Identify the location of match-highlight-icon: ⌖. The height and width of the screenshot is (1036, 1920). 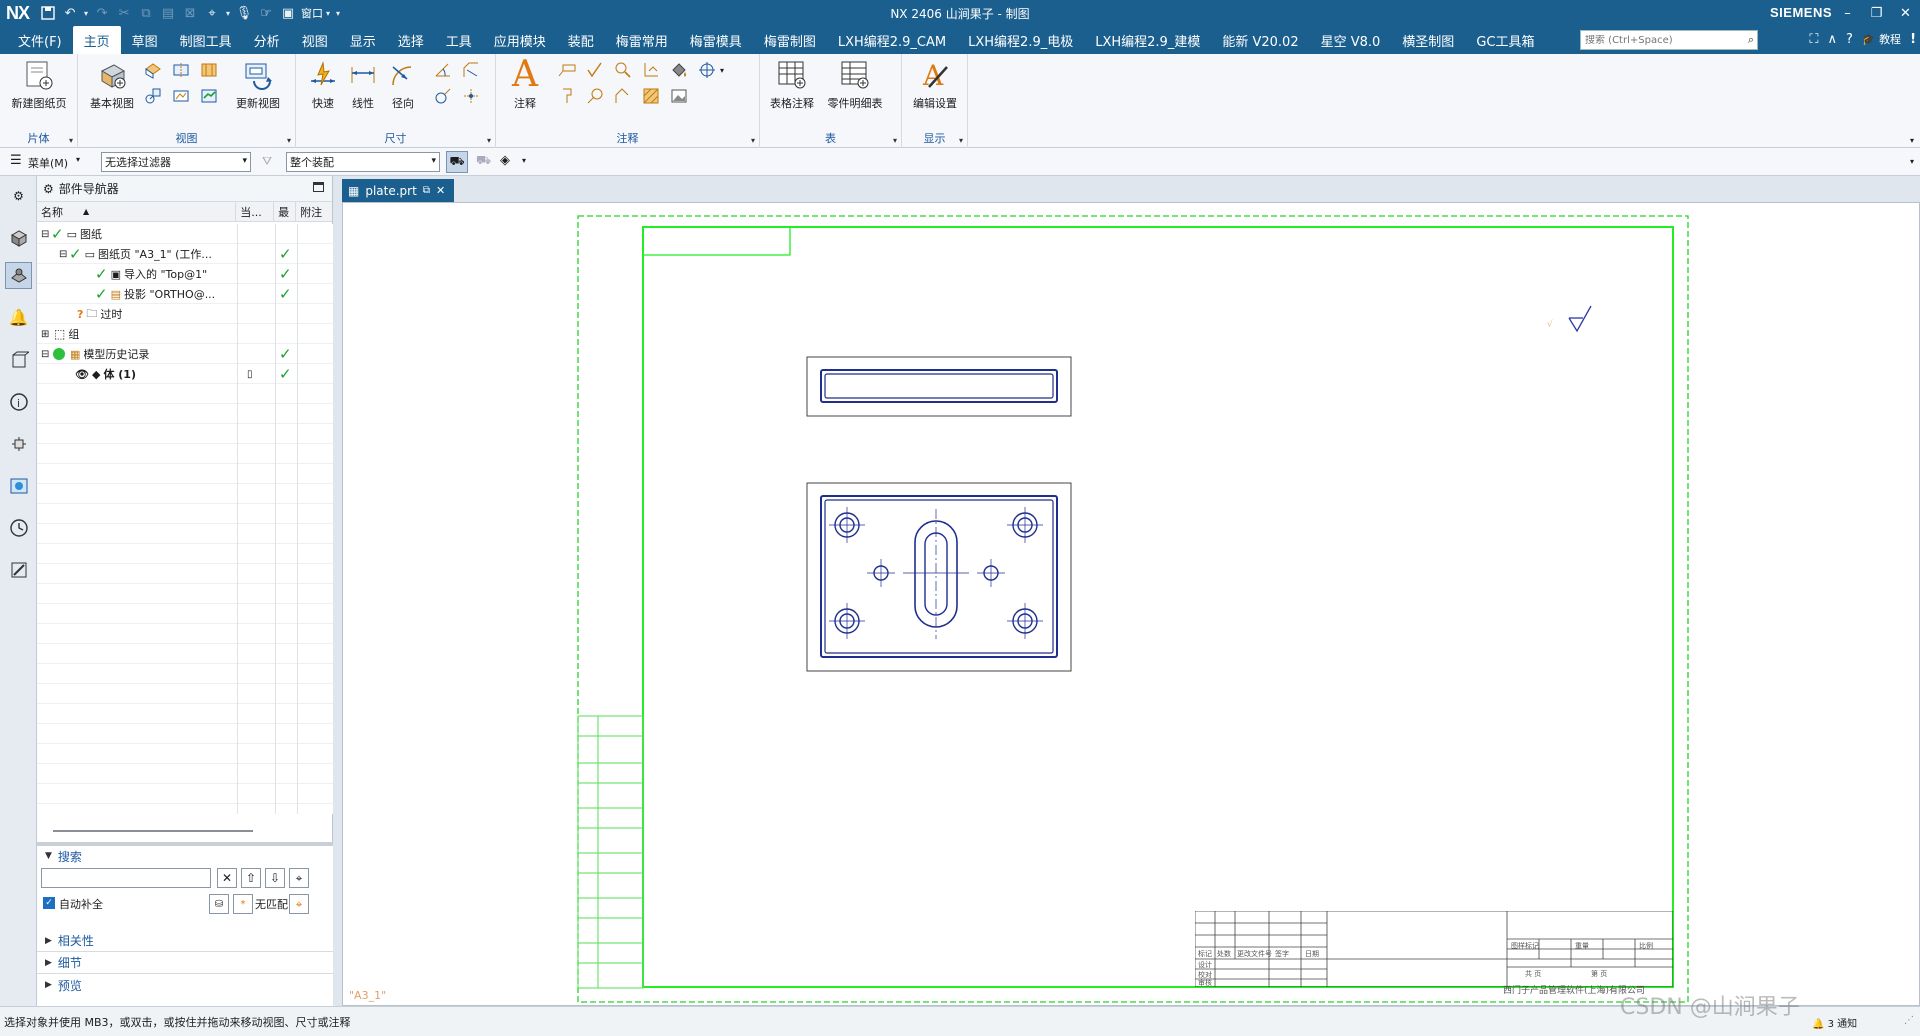
(299, 904).